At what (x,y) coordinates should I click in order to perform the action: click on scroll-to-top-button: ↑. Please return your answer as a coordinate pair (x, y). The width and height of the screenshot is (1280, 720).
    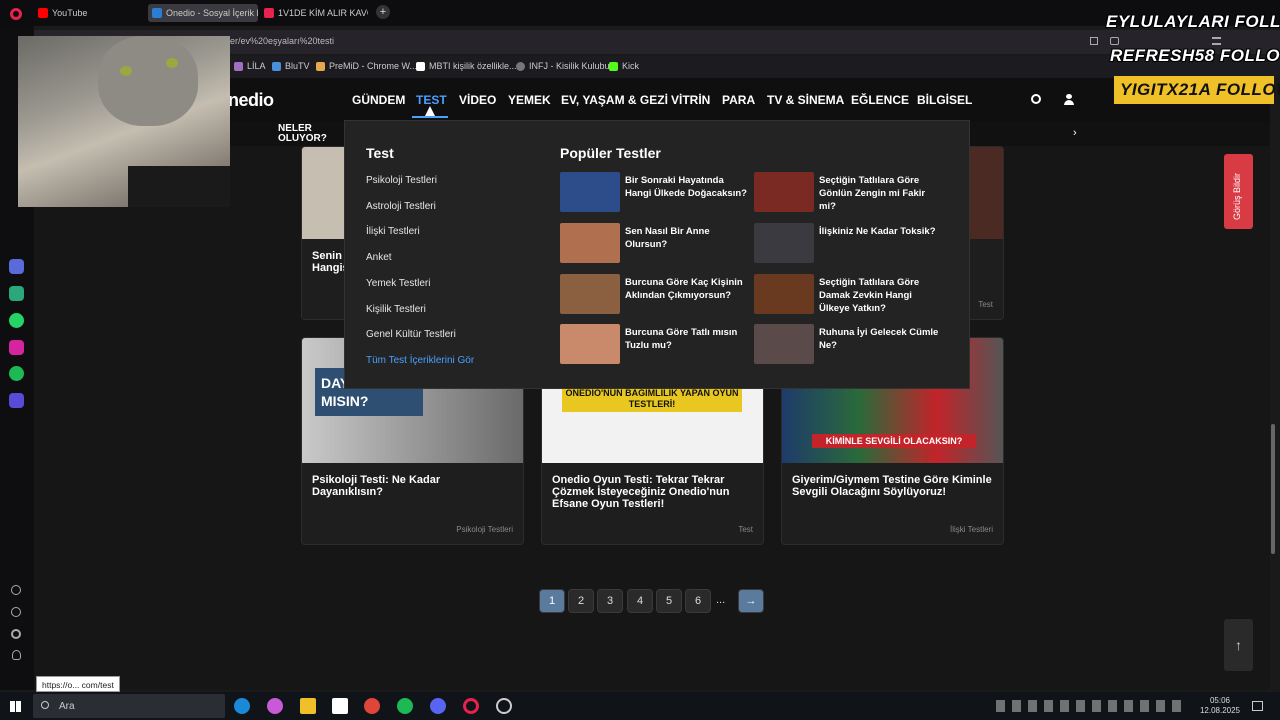
    Looking at the image, I should click on (1238, 645).